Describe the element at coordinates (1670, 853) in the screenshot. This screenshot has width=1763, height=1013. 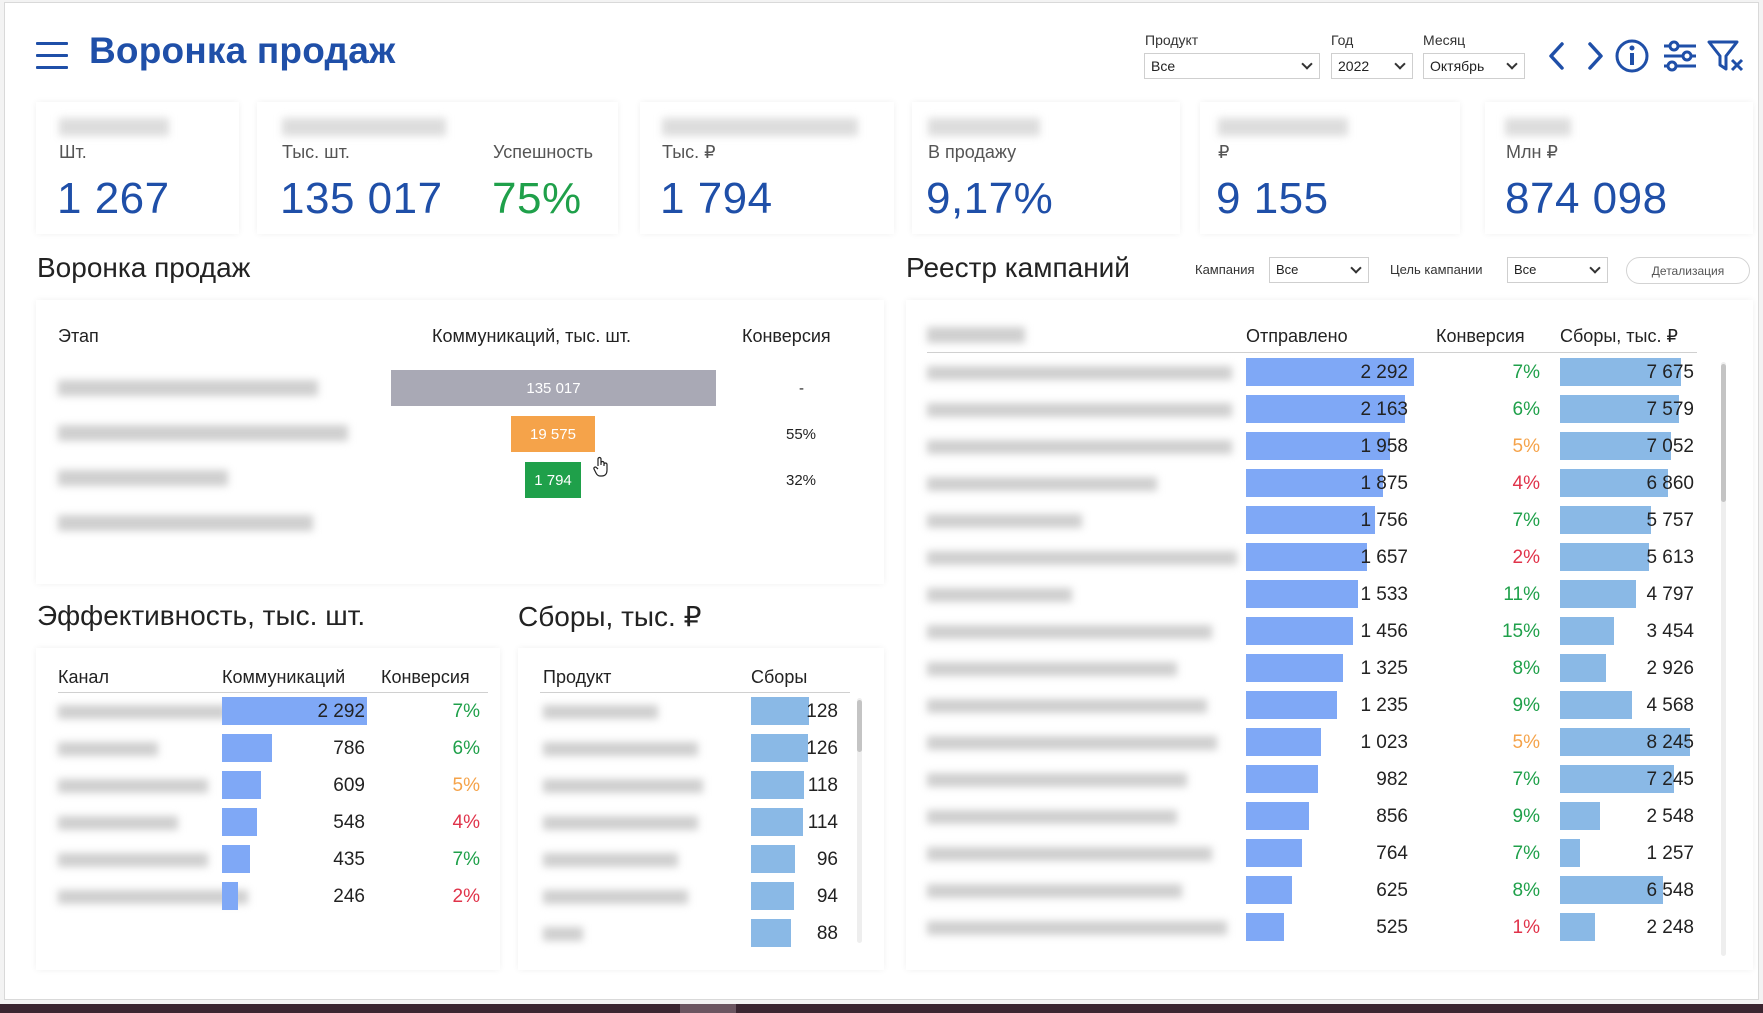
I see `collections-value: 1 257` at that location.